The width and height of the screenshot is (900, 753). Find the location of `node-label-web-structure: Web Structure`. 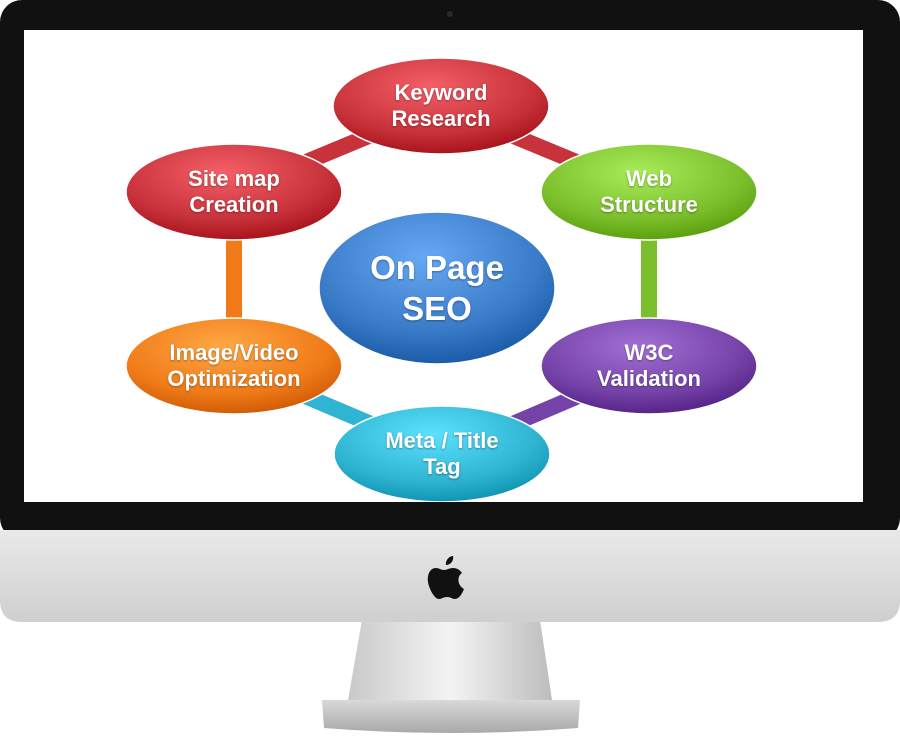

node-label-web-structure: Web Structure is located at coordinates (649, 191).